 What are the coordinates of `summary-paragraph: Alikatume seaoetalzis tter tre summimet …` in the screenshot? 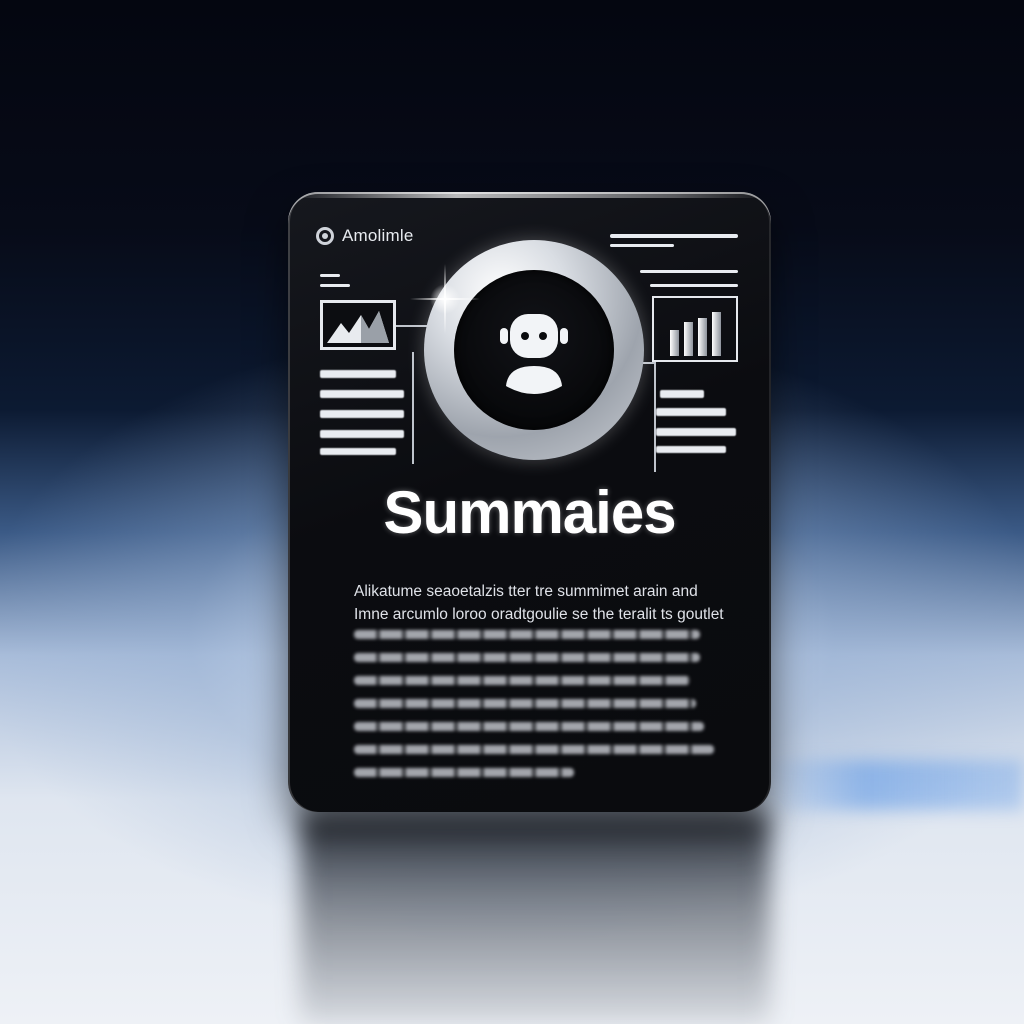 It's located at (539, 603).